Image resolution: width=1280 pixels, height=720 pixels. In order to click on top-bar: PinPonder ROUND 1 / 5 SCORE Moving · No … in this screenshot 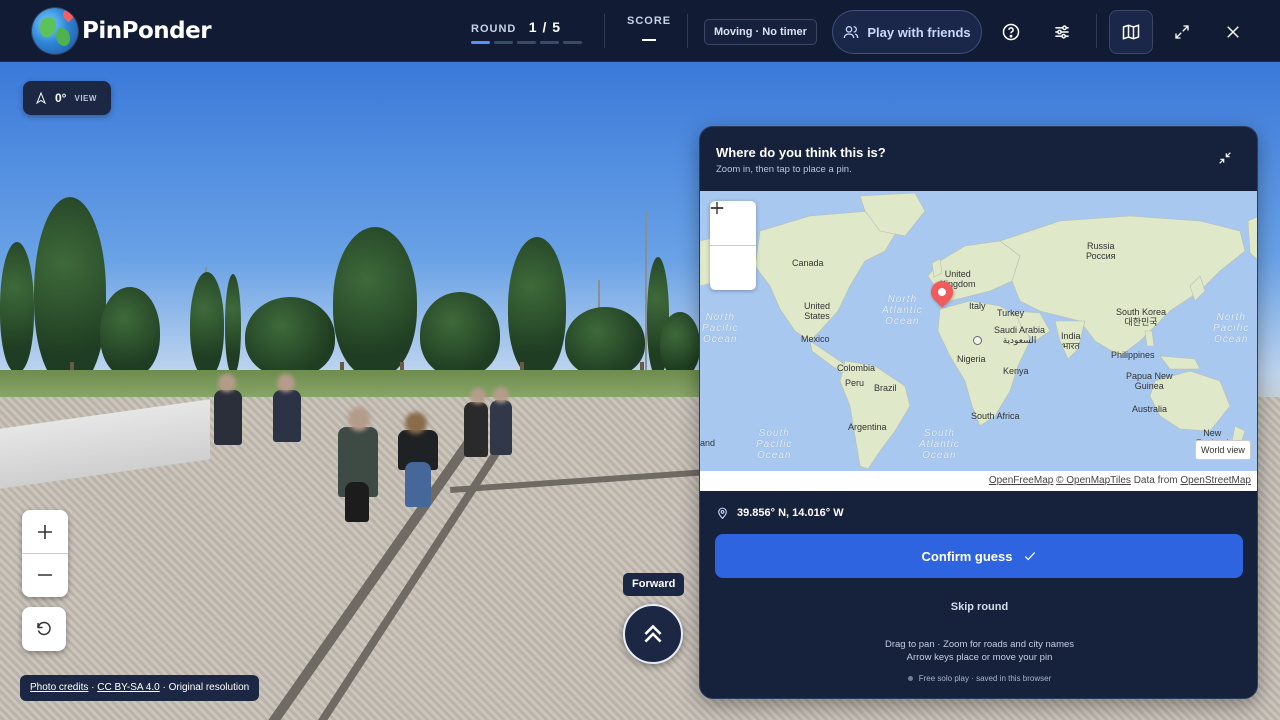, I will do `click(640, 31)`.